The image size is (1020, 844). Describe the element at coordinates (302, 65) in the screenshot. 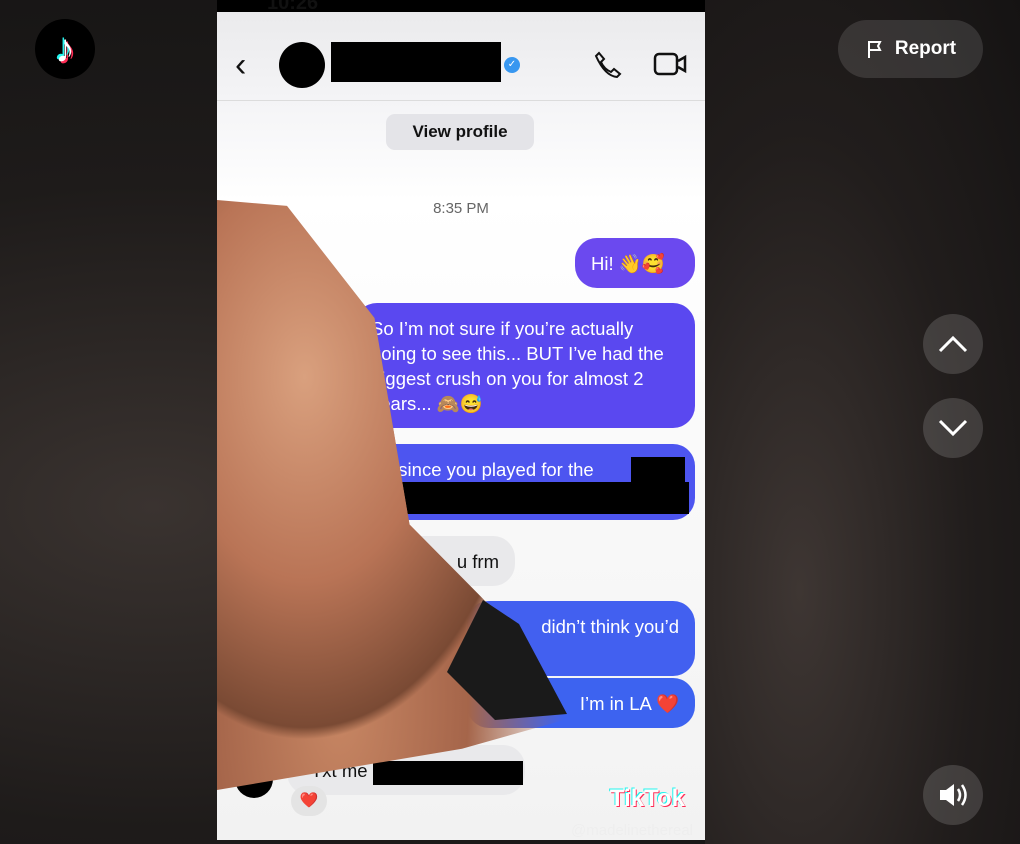

I see `avatar` at that location.